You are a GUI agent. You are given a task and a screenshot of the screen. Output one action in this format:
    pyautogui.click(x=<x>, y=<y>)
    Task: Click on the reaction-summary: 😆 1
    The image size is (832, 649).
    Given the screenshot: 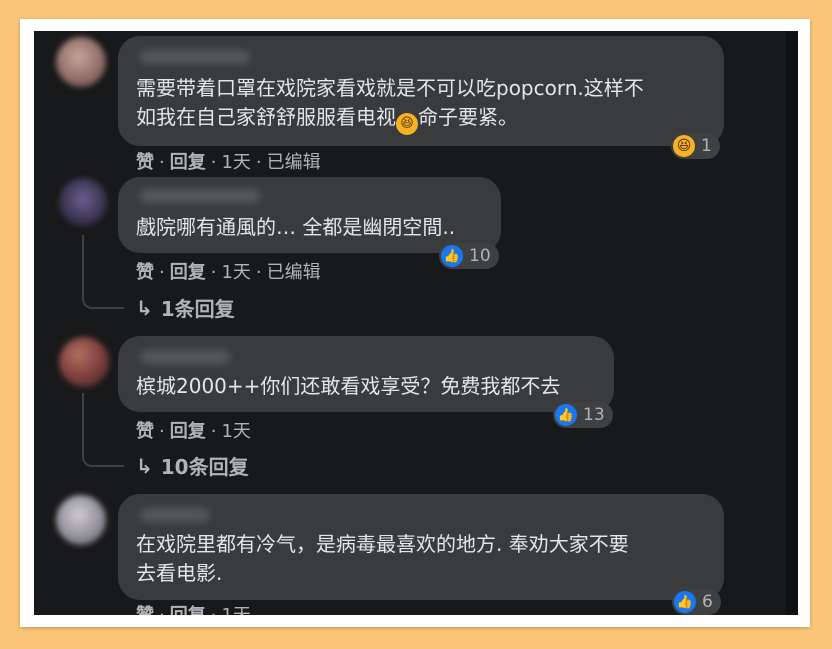 What is the action you would take?
    pyautogui.click(x=695, y=146)
    